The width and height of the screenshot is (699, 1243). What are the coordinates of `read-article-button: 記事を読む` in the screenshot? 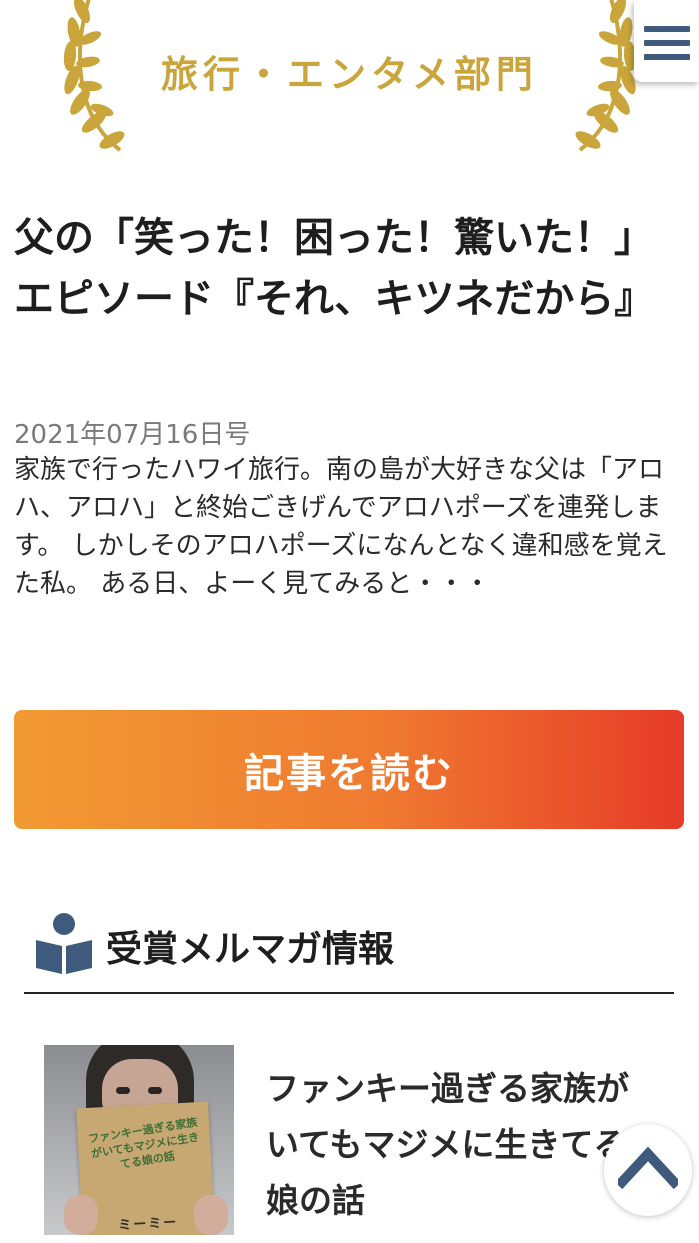 It's located at (349, 769).